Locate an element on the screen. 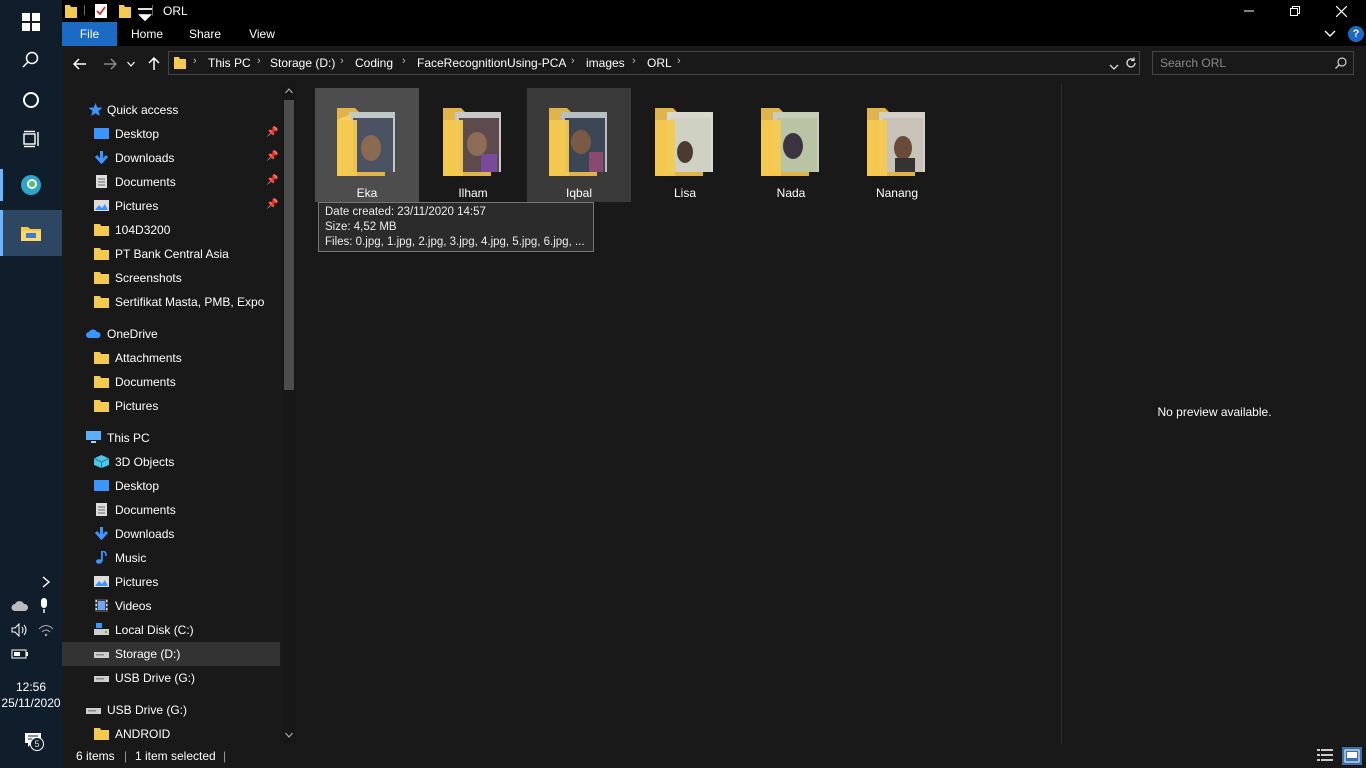  nav-scrollbar is located at coordinates (289, 414).